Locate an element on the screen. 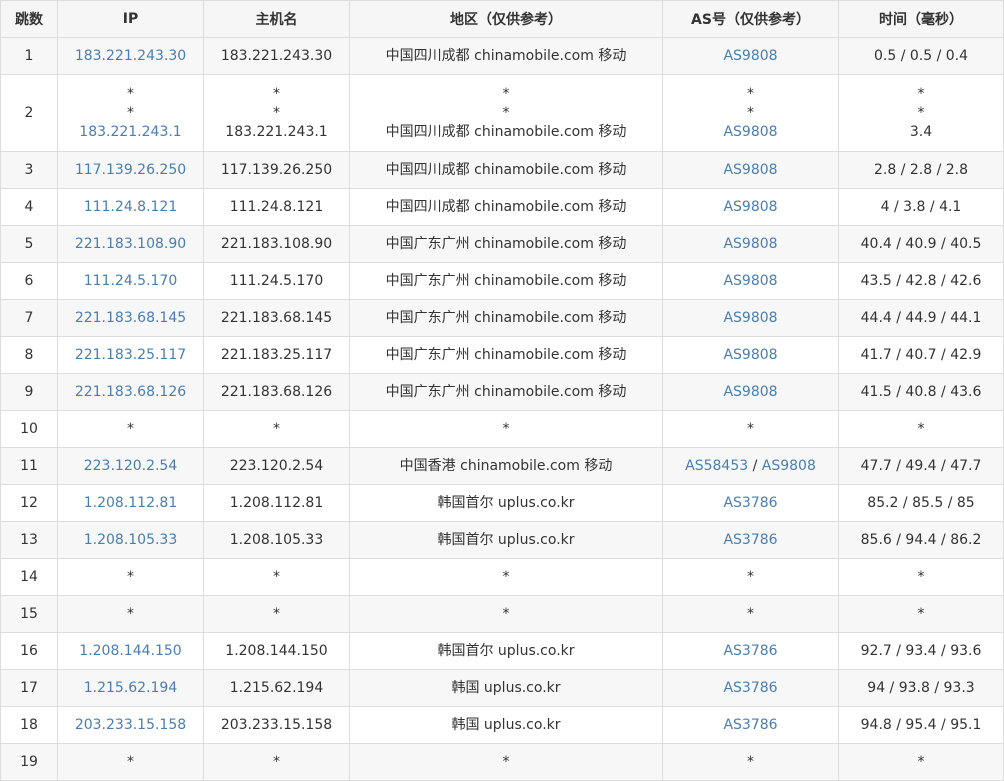 Image resolution: width=1004 pixels, height=781 pixels. ip-cell: 1.208.105.33 is located at coordinates (130, 540).